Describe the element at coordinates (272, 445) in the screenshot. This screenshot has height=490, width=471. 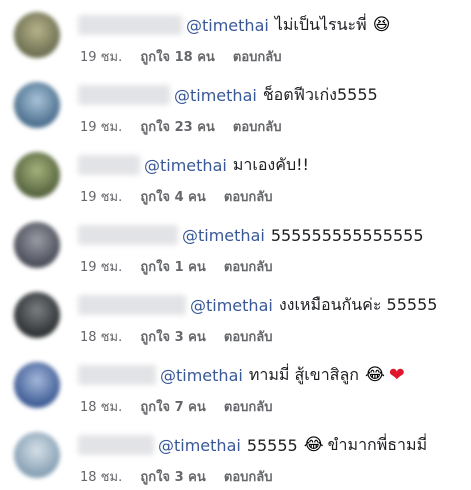
I see `comment-text: 55555` at that location.